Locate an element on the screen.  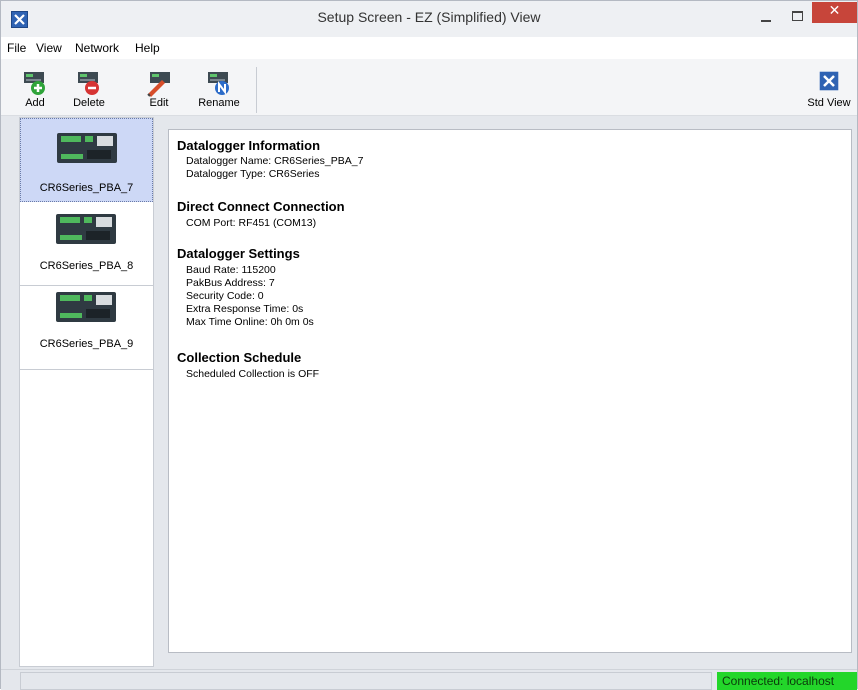
section-title-connection: Direct Connect Connection is located at coordinates (261, 206).